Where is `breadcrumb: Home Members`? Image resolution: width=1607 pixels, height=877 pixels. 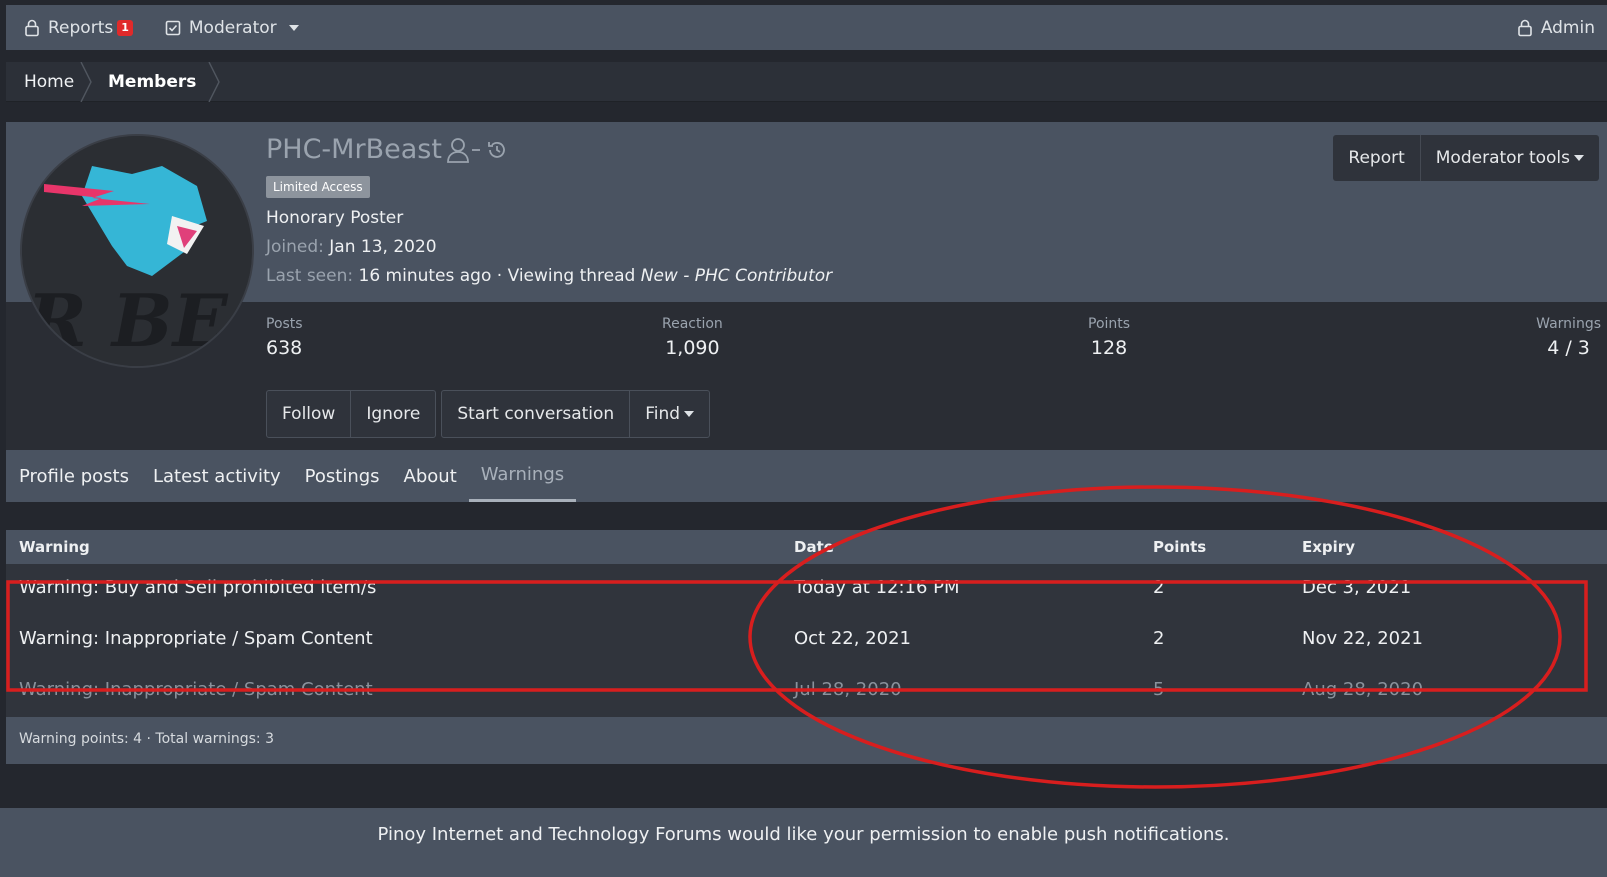 breadcrumb: Home Members is located at coordinates (806, 82).